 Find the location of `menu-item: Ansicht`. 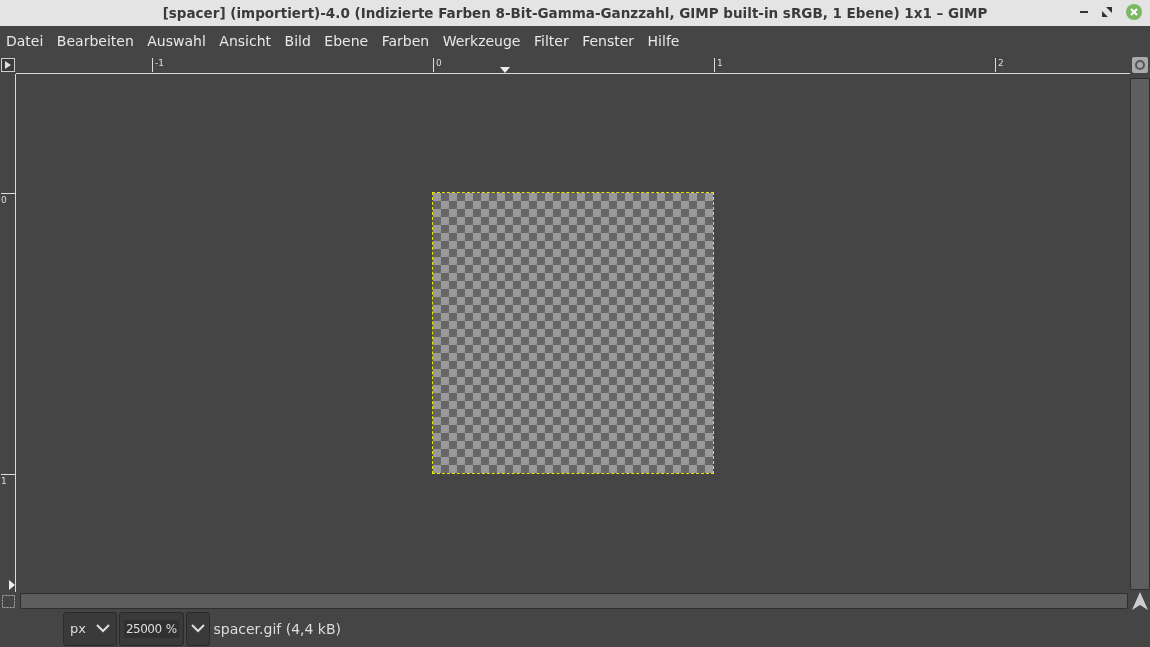

menu-item: Ansicht is located at coordinates (245, 41).